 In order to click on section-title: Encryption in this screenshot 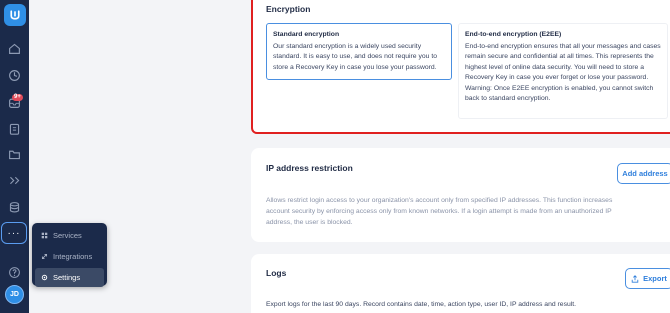, I will do `click(288, 9)`.